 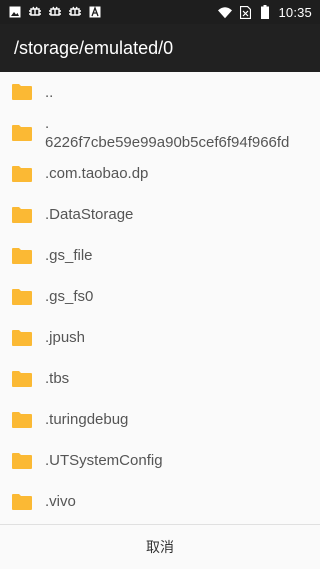 I want to click on file-name: . 6226f7cbe59e99a90b5cef6f94f966fd, so click(x=167, y=133).